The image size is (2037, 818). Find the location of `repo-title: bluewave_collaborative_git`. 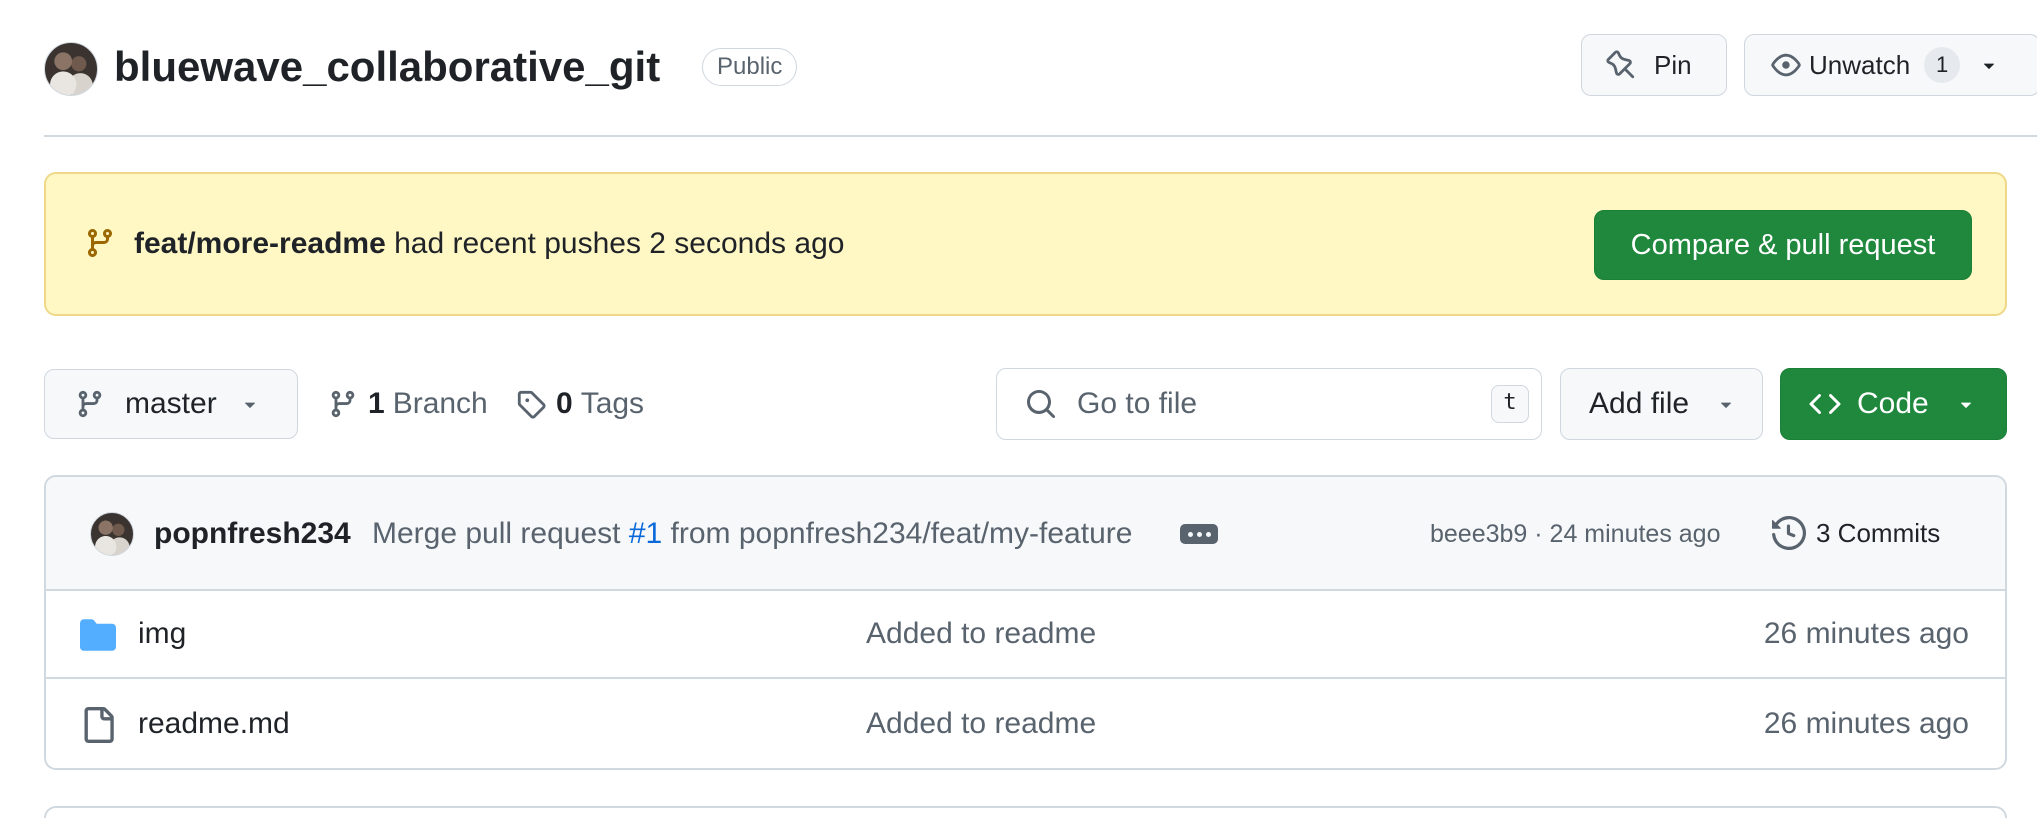

repo-title: bluewave_collaborative_git is located at coordinates (387, 67).